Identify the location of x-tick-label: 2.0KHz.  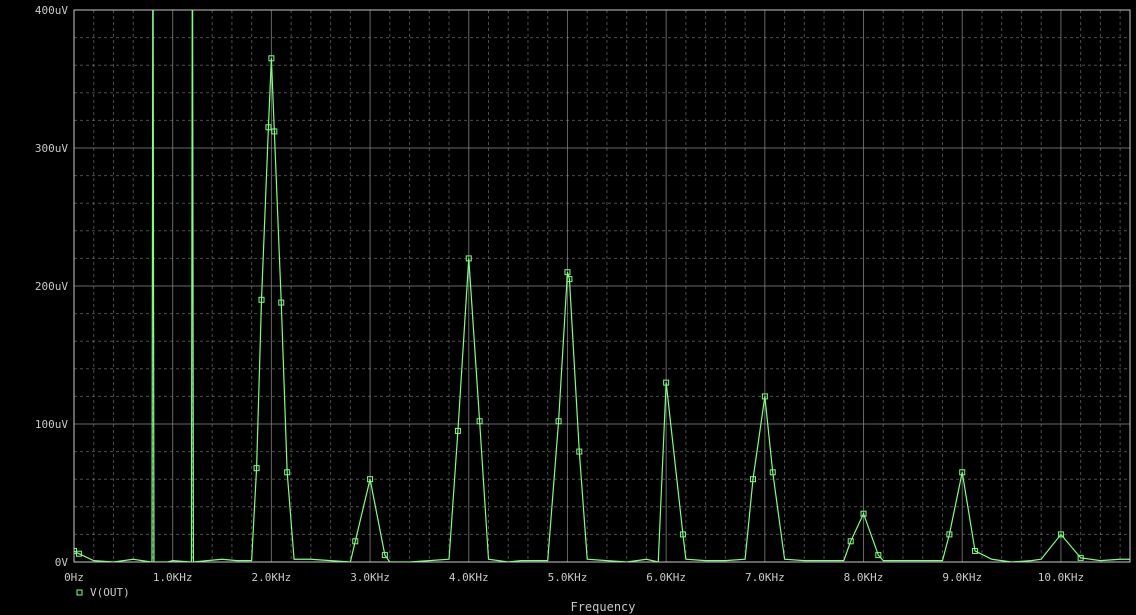
(272, 577).